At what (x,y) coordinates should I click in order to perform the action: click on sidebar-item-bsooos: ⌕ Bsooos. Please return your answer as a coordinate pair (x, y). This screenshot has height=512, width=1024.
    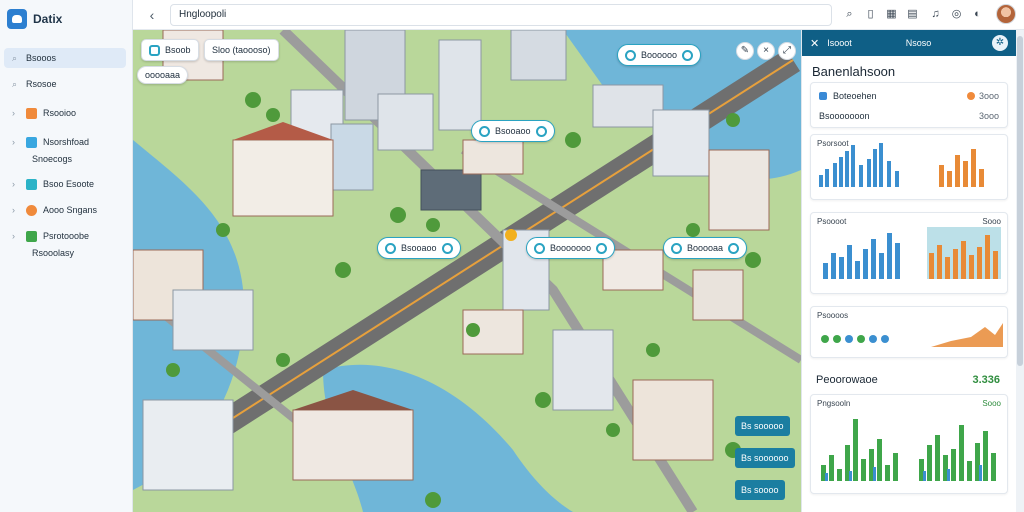
    Looking at the image, I should click on (65, 58).